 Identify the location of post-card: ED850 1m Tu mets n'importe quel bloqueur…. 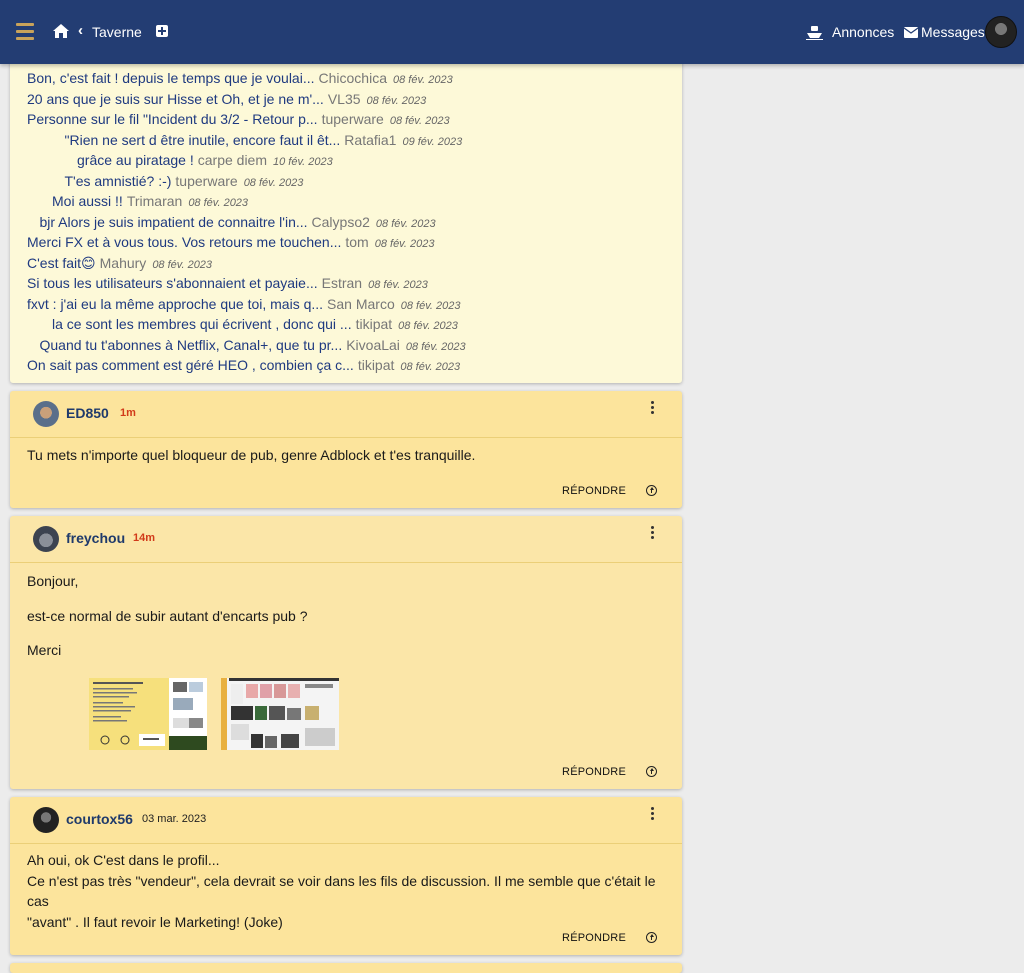
(346, 449).